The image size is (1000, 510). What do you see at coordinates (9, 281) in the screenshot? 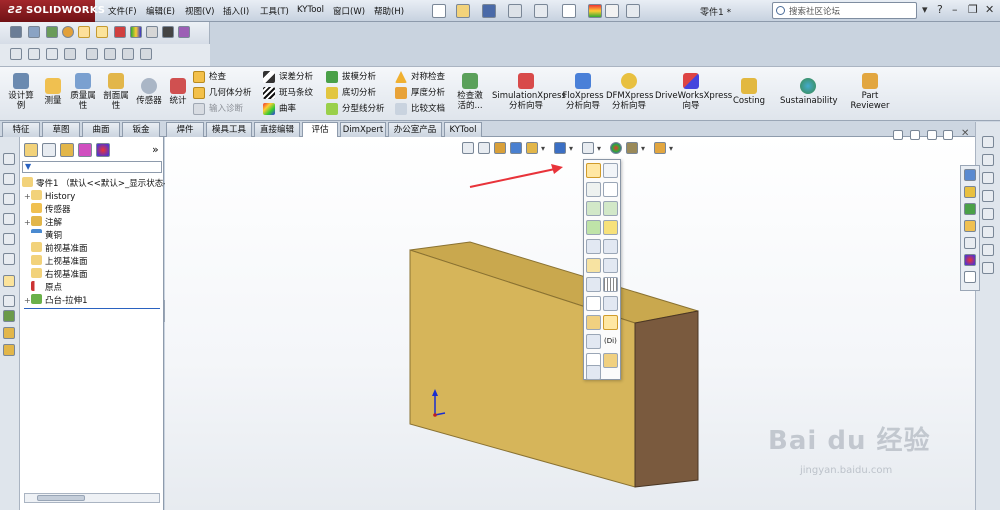
I see `sketch-line-icon` at bounding box center [9, 281].